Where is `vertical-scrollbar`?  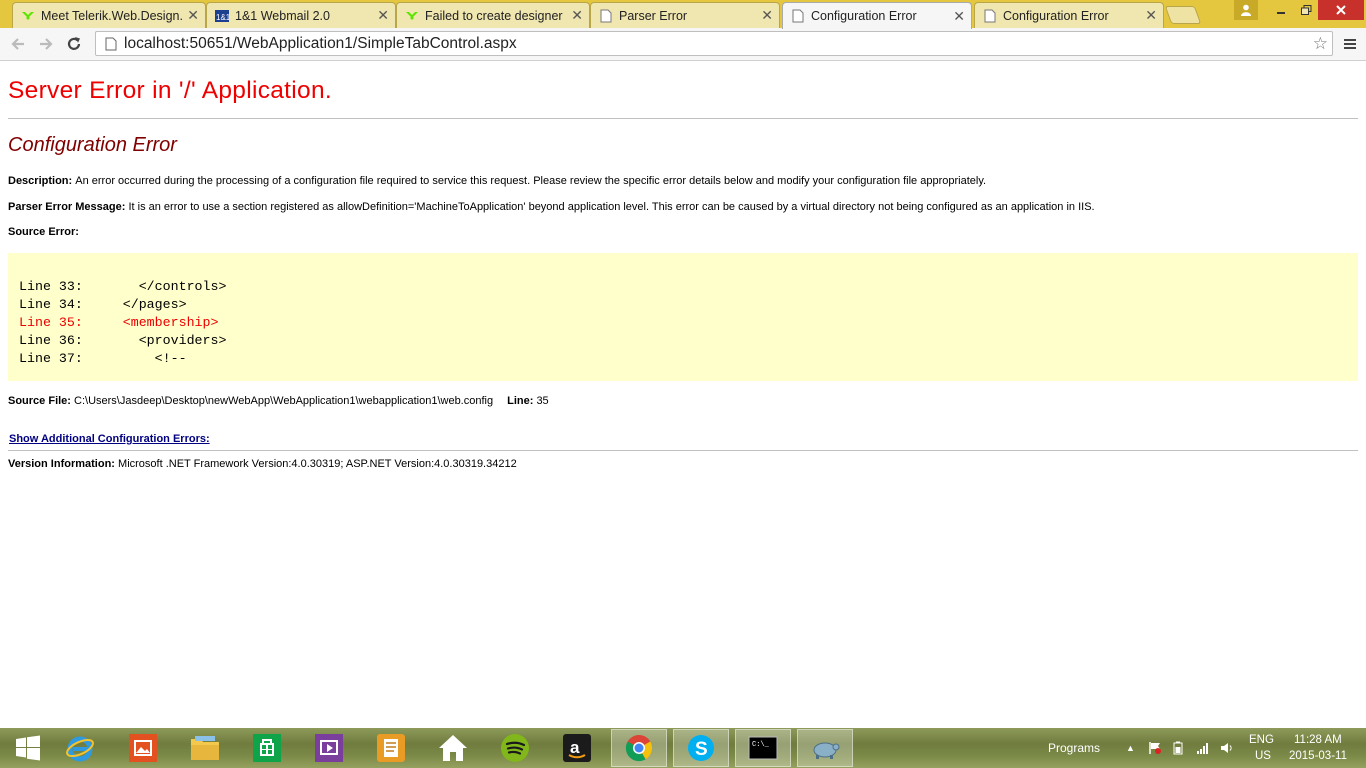
vertical-scrollbar is located at coordinates (1362, 394).